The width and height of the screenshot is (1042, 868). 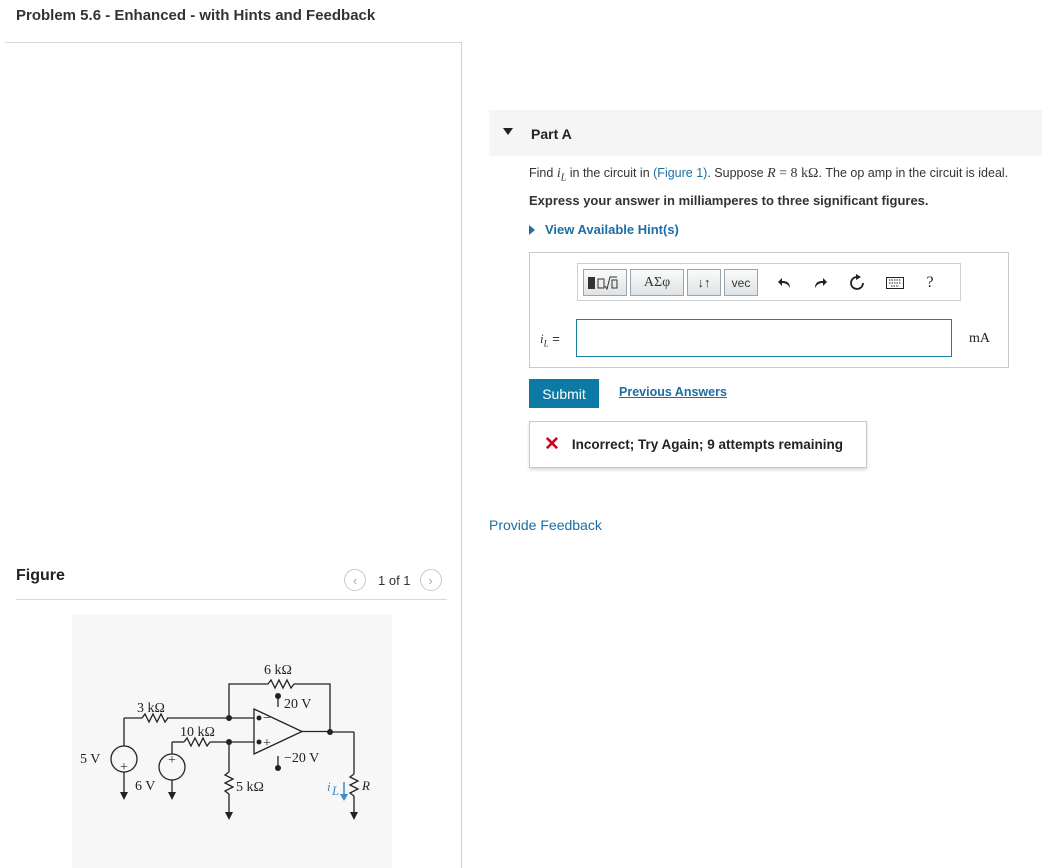 What do you see at coordinates (355, 580) in the screenshot?
I see `chevron-left-icon: ‹` at bounding box center [355, 580].